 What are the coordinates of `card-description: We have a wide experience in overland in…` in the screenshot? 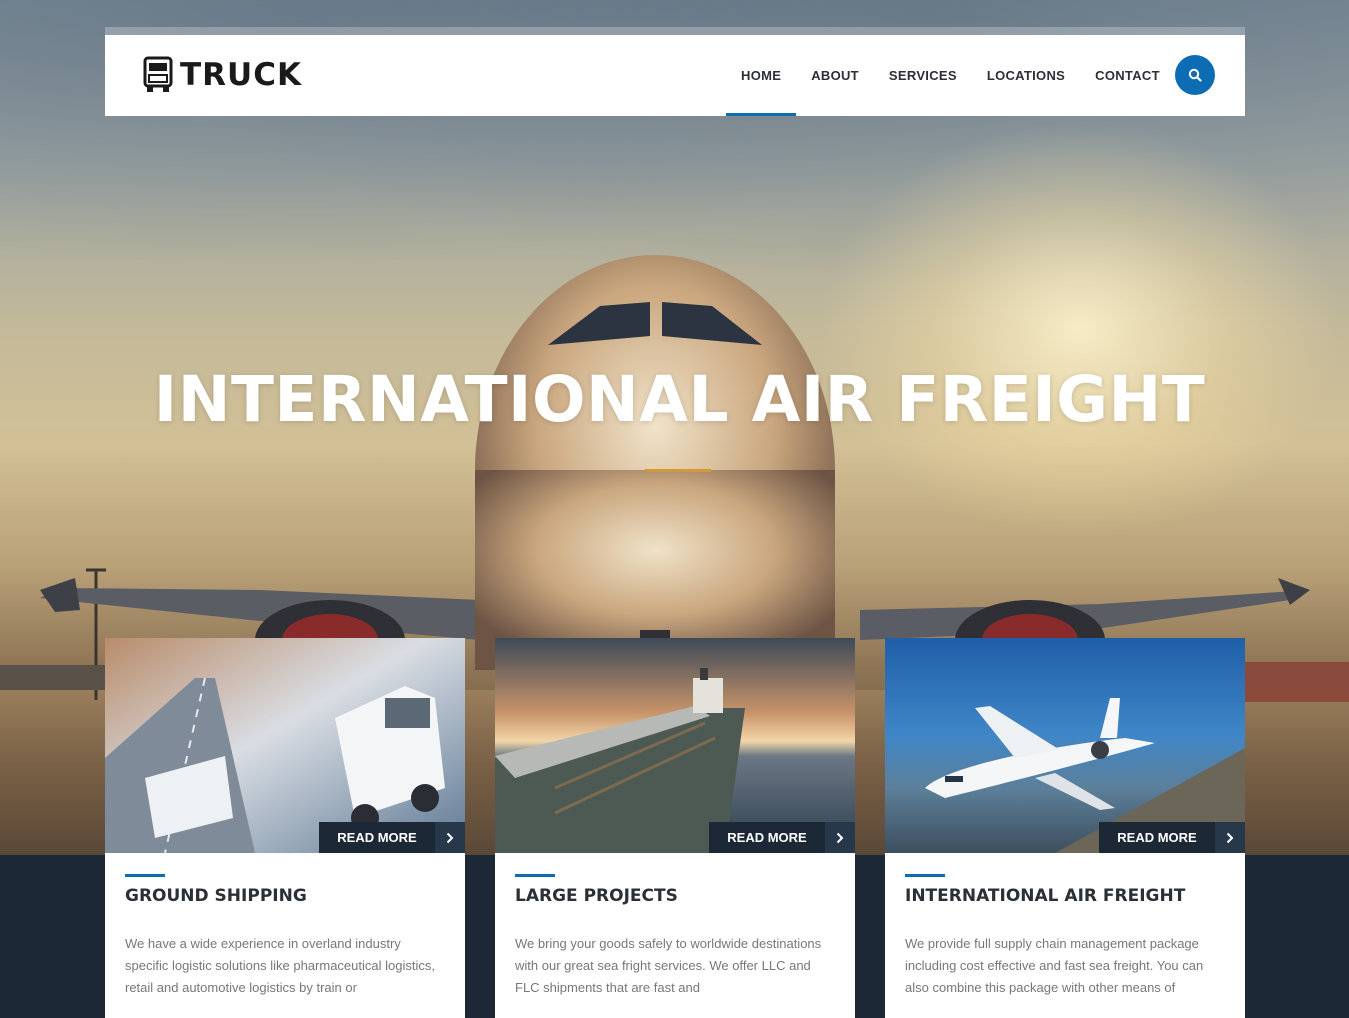 It's located at (280, 965).